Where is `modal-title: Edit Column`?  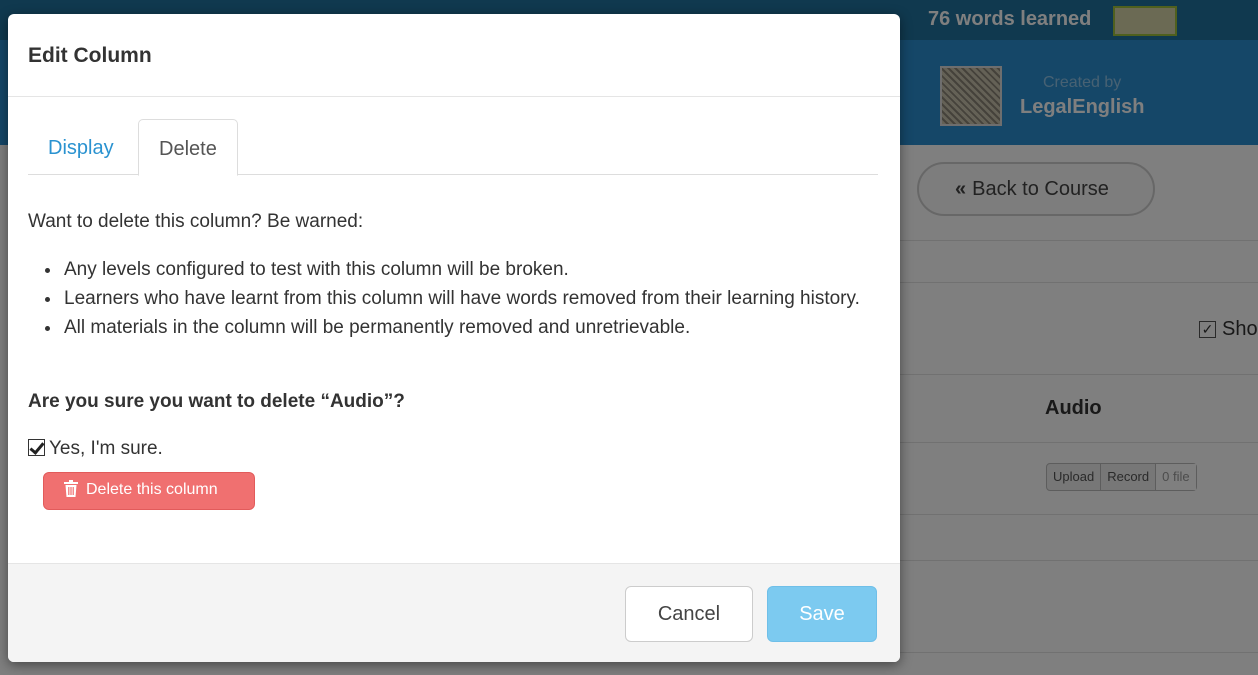 modal-title: Edit Column is located at coordinates (90, 55).